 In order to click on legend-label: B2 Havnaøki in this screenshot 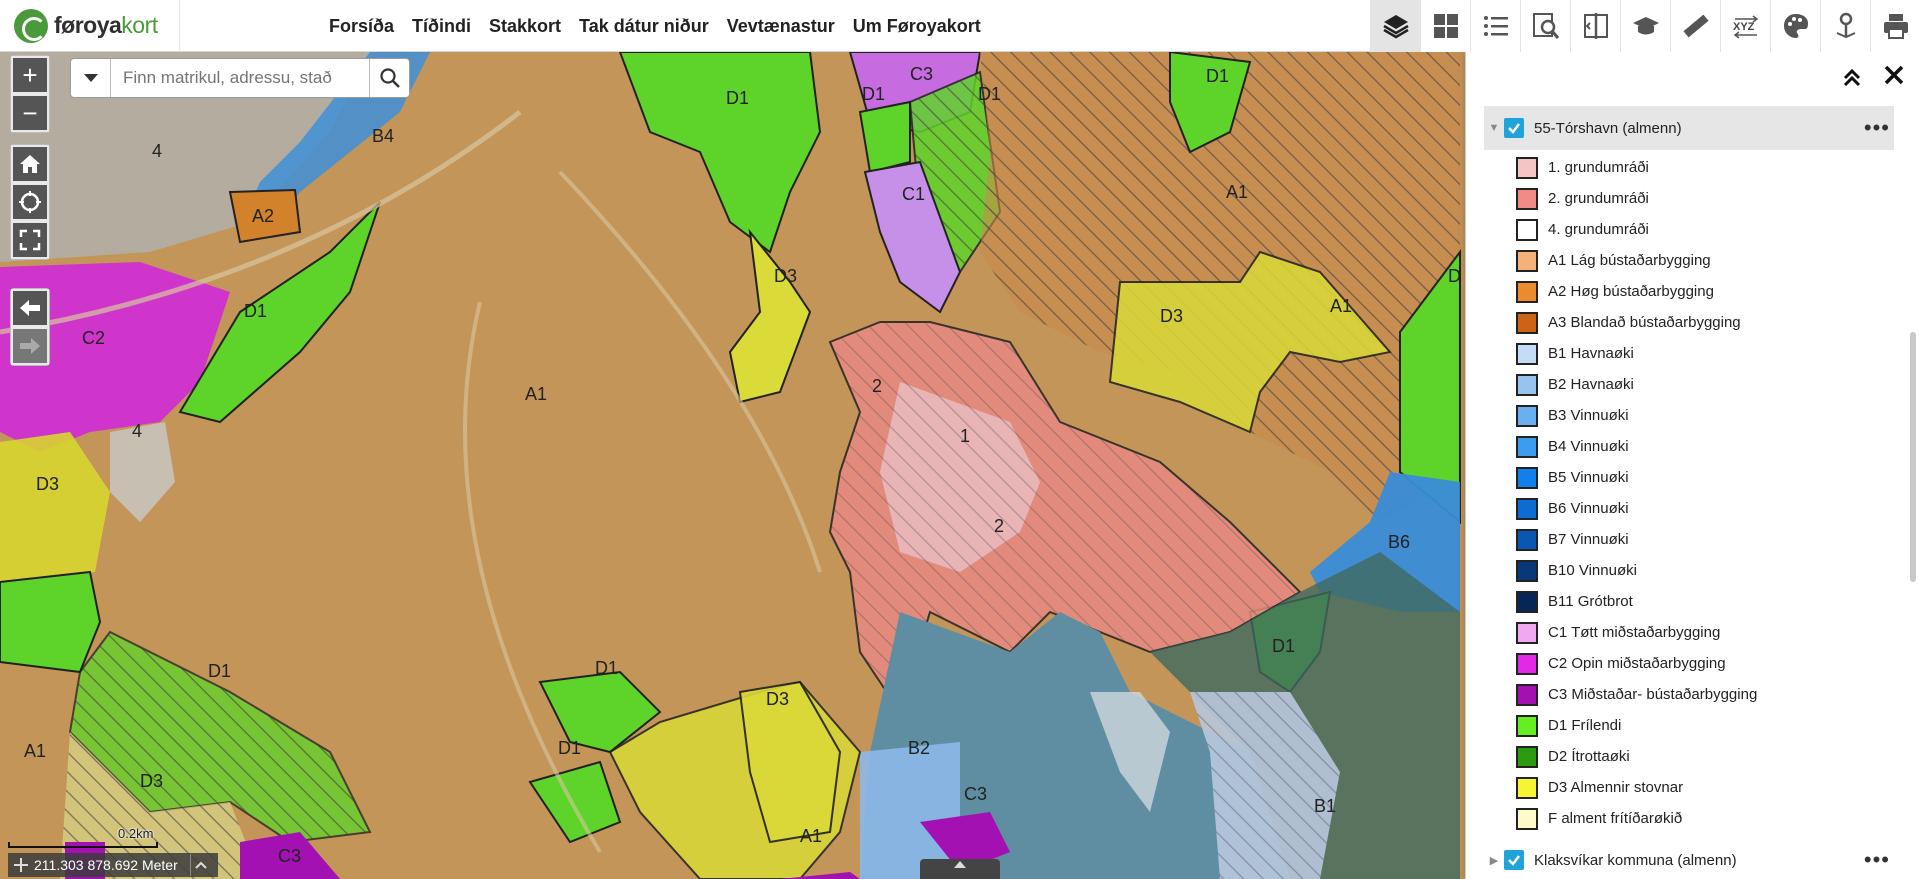, I will do `click(1591, 384)`.